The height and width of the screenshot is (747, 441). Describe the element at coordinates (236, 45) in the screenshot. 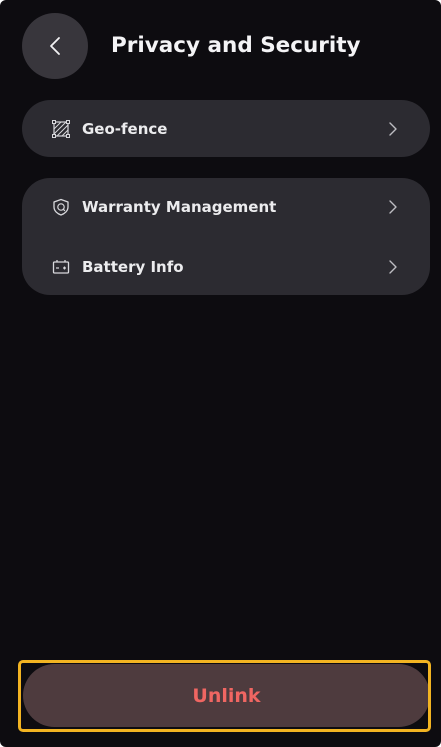

I see `page-title: Privacy and Security` at that location.